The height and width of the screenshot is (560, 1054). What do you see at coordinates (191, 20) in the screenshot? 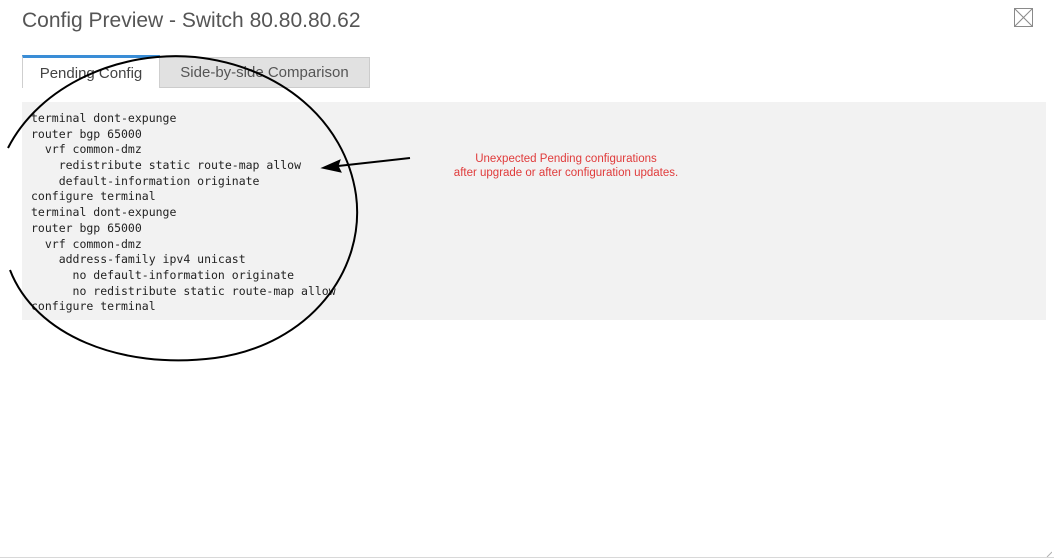
I see `dialog-title: Config Preview - Switch 80.80.80.62` at bounding box center [191, 20].